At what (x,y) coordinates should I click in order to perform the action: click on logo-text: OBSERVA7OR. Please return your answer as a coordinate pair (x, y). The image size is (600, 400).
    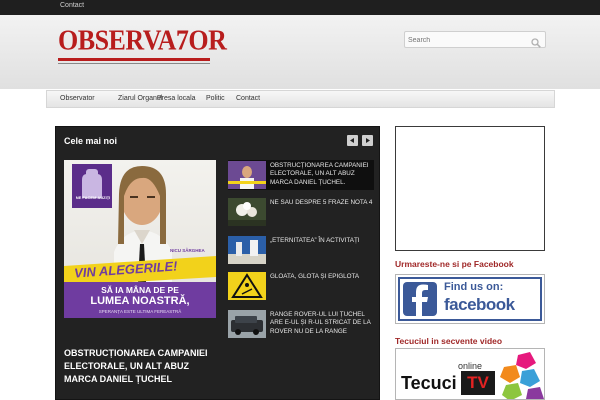
    Looking at the image, I should click on (142, 40).